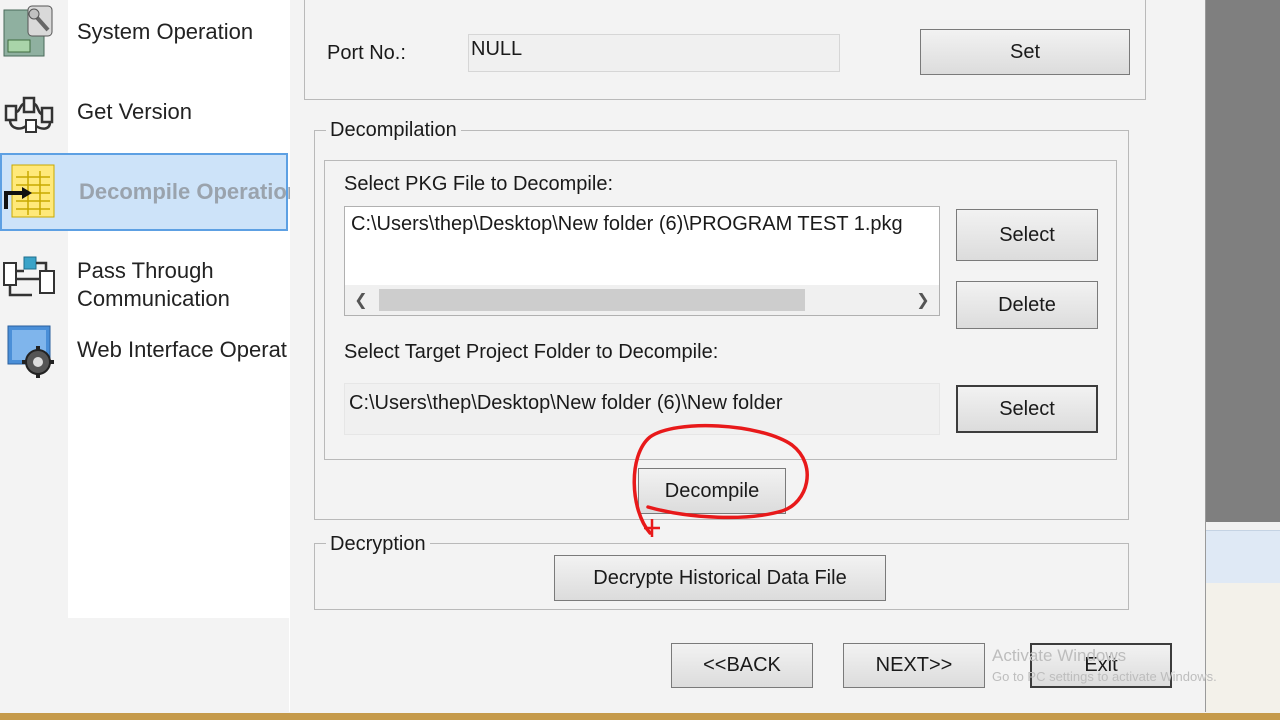 The image size is (1280, 720). What do you see at coordinates (30, 279) in the screenshot?
I see `pass-through-icon` at bounding box center [30, 279].